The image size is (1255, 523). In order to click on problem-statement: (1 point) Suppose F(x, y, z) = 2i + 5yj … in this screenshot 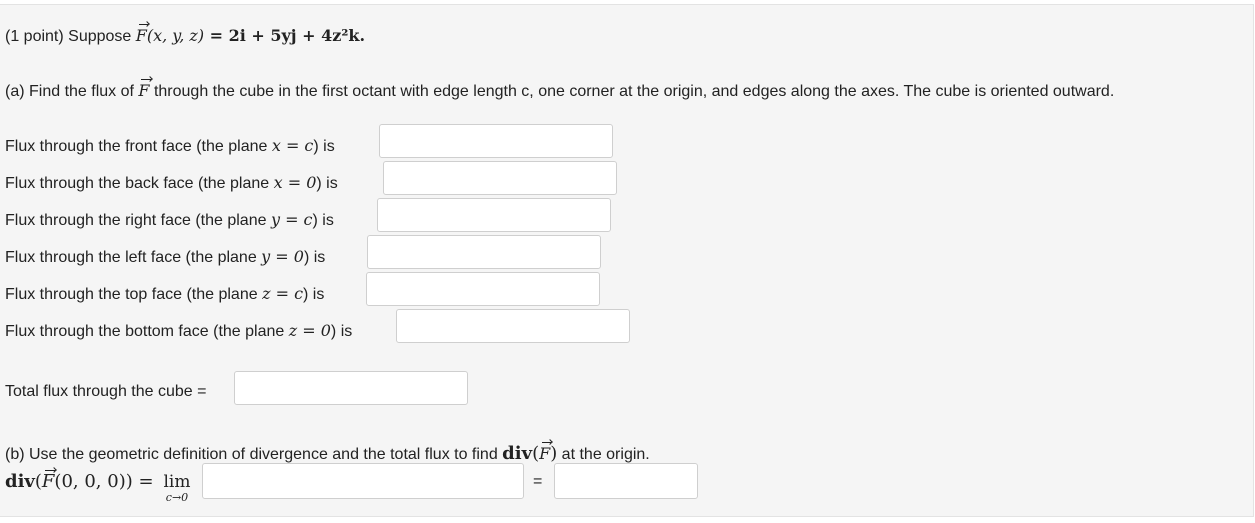, I will do `click(185, 35)`.